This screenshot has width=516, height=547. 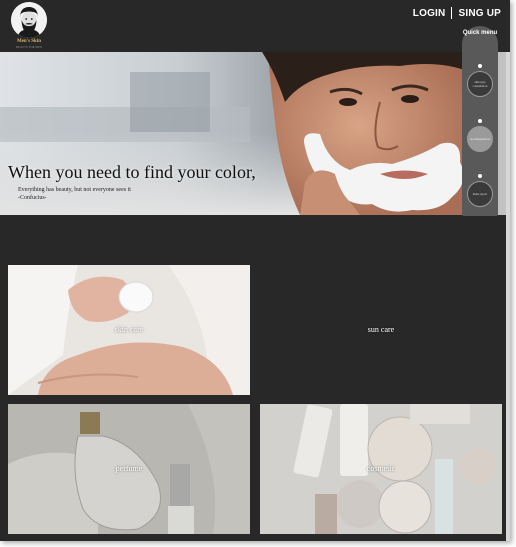 I want to click on site-logo: Men's Skin BEAUTY FOR MEN, so click(x=29, y=26).